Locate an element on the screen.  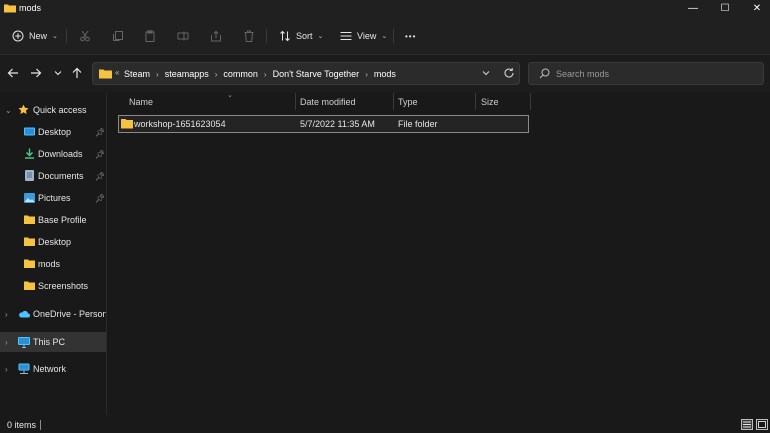
title-bar: mods — ☐ ✕ is located at coordinates (385, 8).